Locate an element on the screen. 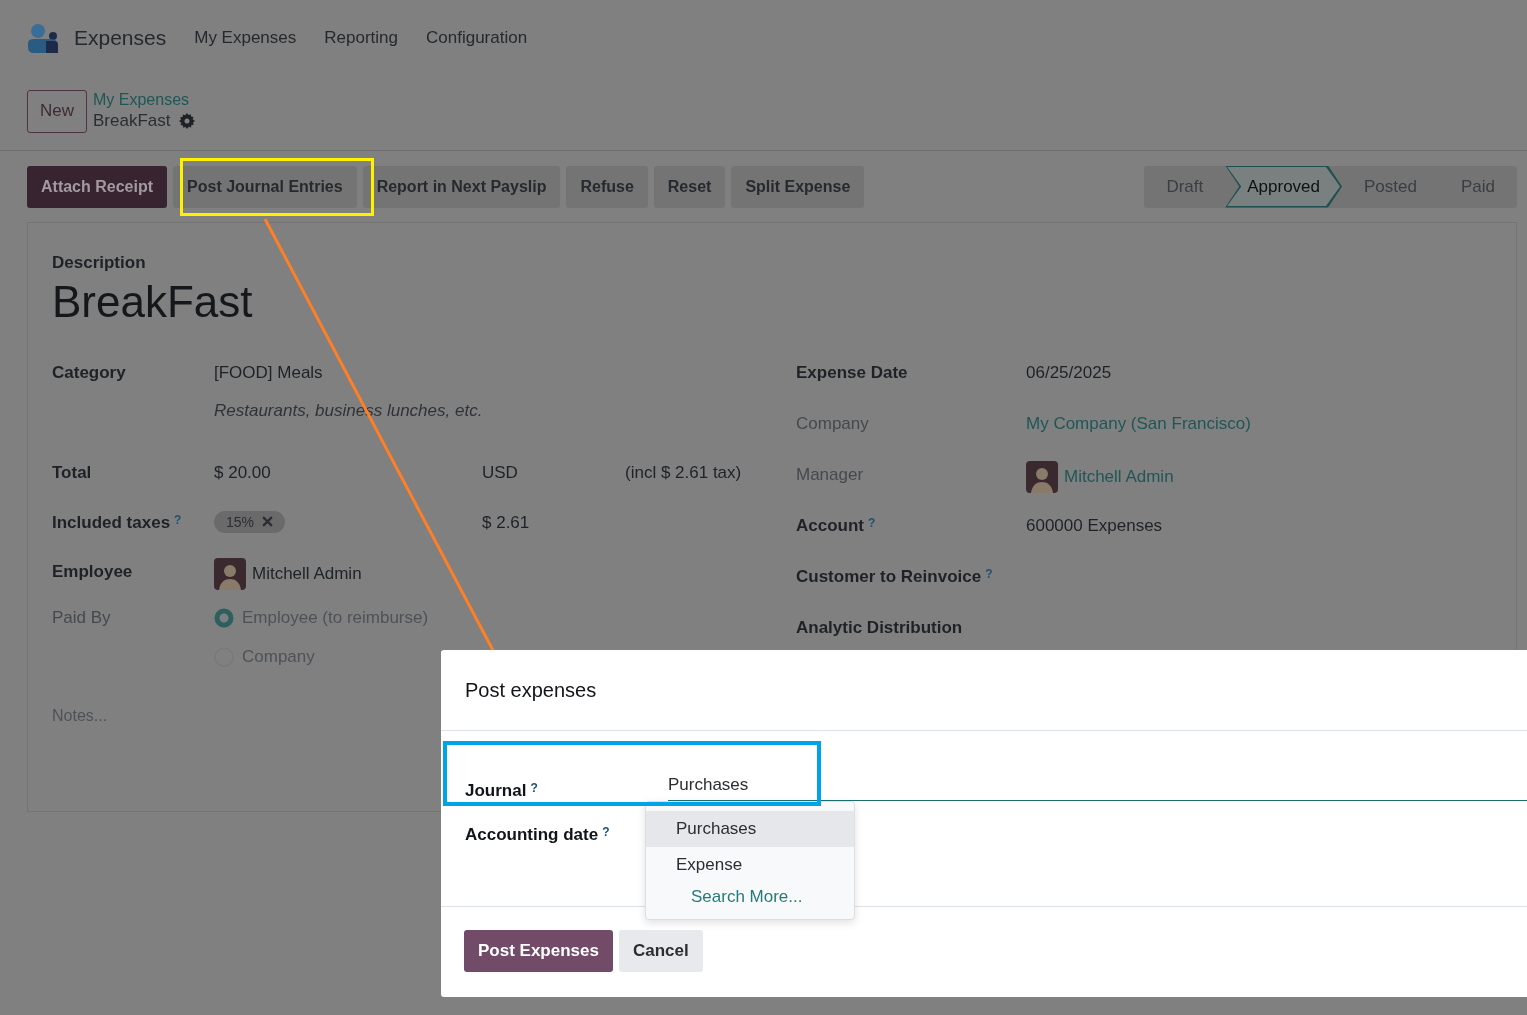 The width and height of the screenshot is (1527, 1015). dialog-button: Cancel is located at coordinates (660, 951).